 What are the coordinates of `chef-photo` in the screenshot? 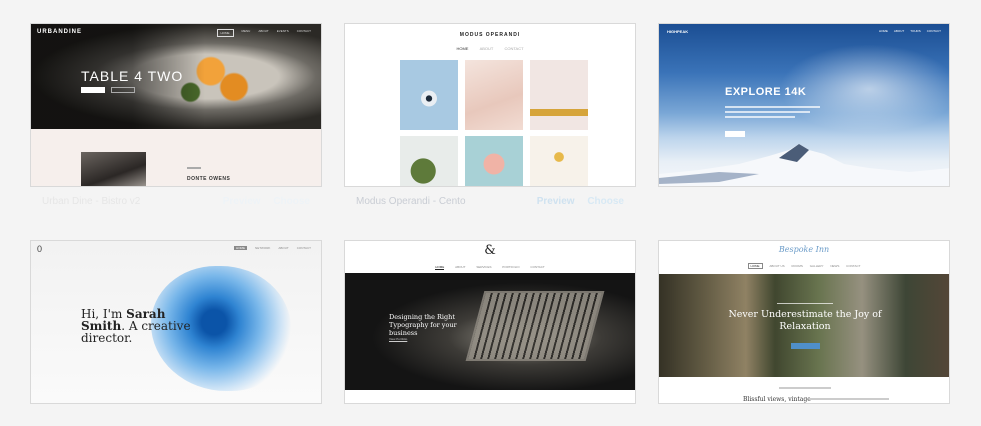 It's located at (113, 169).